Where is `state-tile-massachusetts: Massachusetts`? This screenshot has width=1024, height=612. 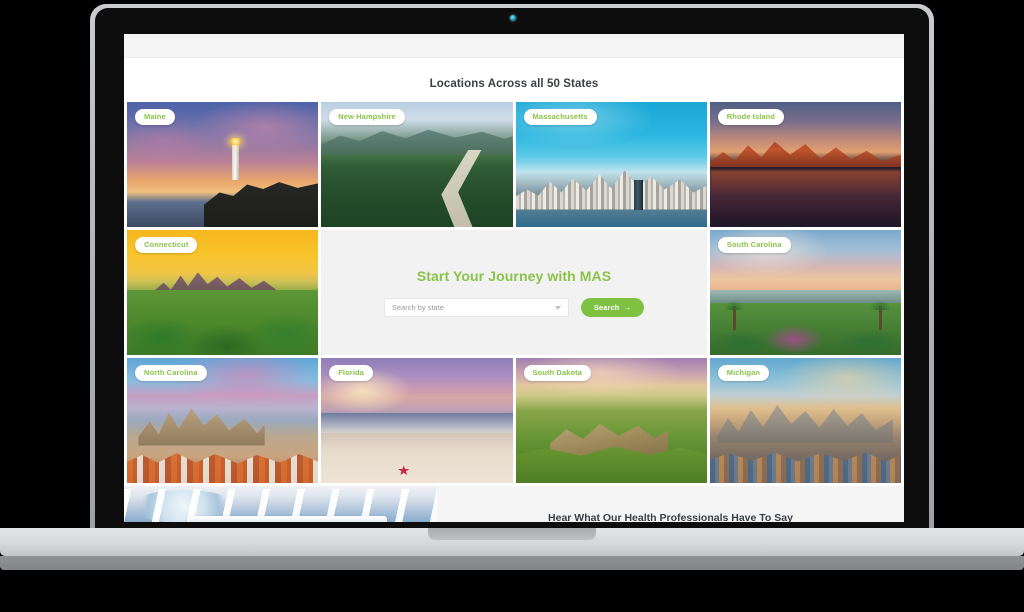
state-tile-massachusetts: Massachusetts is located at coordinates (611, 164).